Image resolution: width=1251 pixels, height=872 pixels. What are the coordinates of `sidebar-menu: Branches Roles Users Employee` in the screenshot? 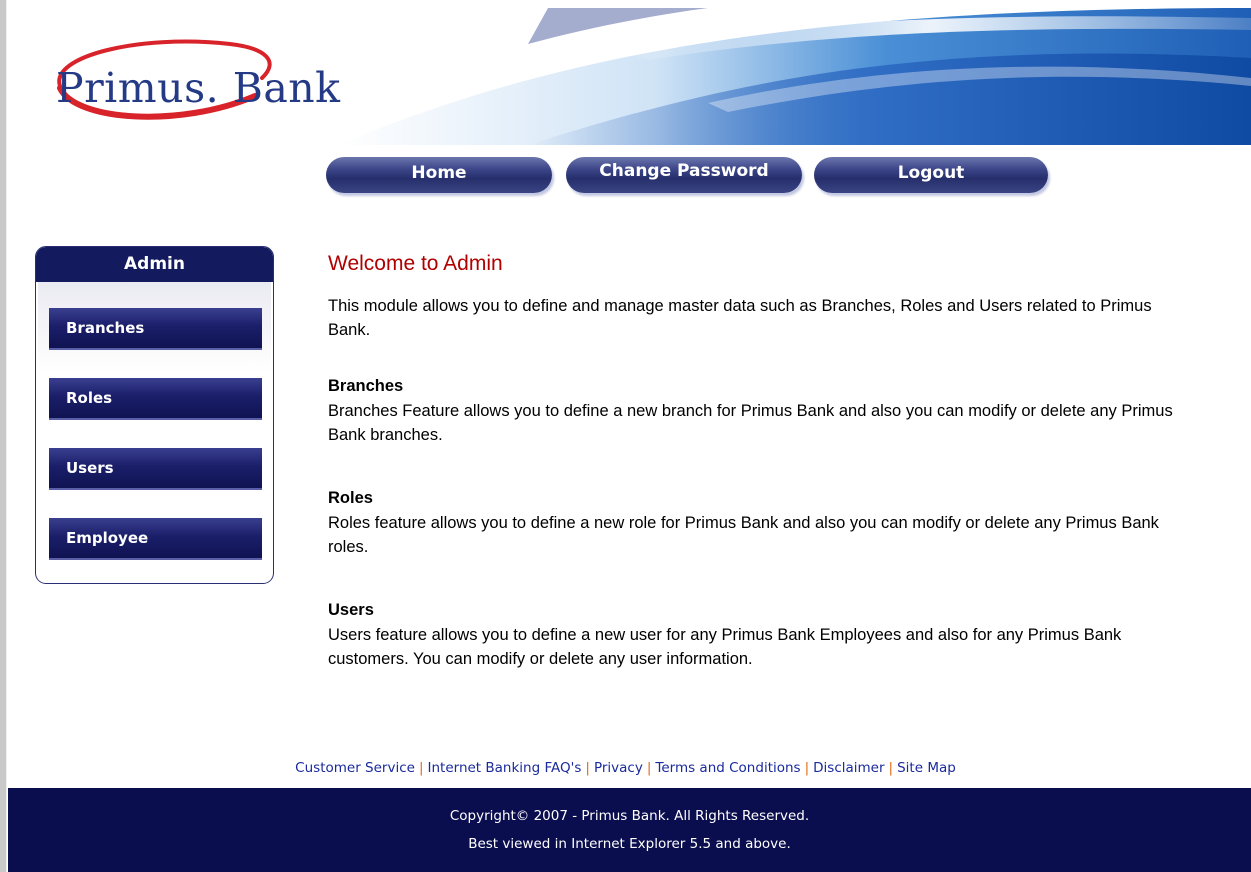 It's located at (154, 431).